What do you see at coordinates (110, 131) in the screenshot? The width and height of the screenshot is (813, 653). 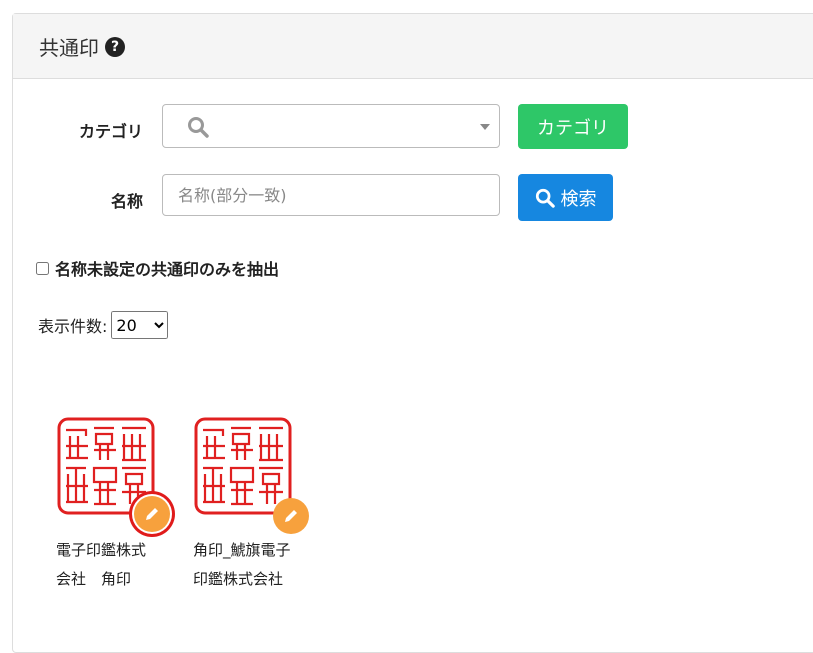 I see `category-label: カテゴリ` at bounding box center [110, 131].